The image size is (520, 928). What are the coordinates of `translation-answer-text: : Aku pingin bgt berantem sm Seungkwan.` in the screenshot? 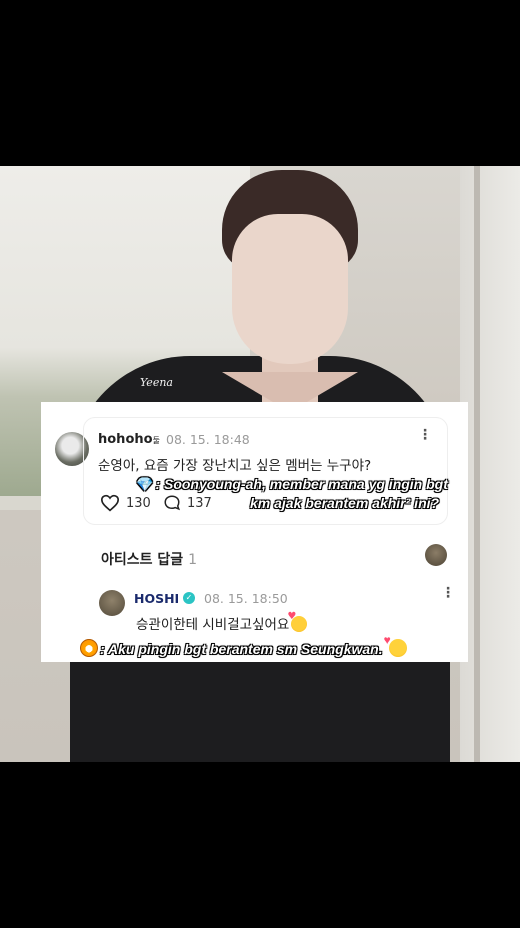 It's located at (241, 649).